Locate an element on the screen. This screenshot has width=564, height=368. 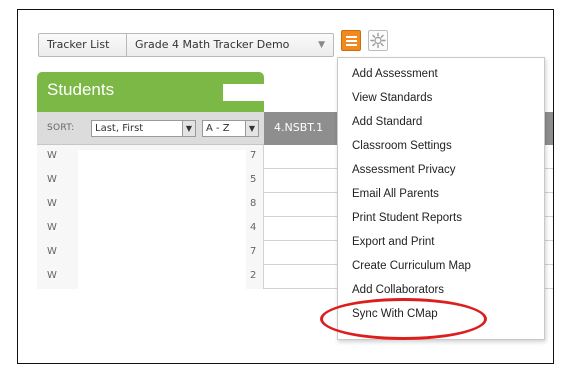
sort-label: SORT: is located at coordinates (61, 128).